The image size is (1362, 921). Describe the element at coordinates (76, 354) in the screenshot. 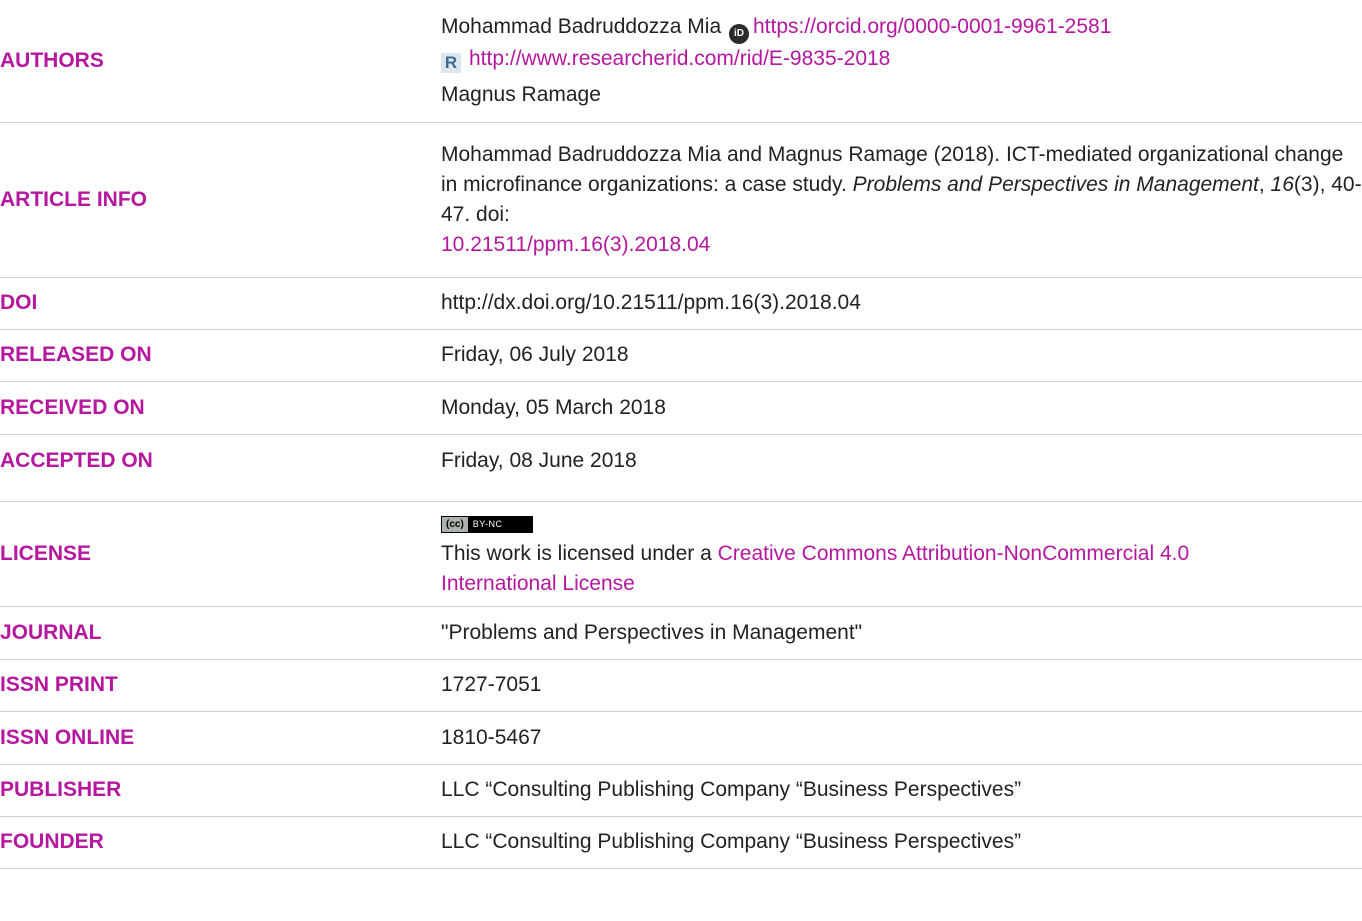

I see `released-on-label: RELEASED ON` at that location.